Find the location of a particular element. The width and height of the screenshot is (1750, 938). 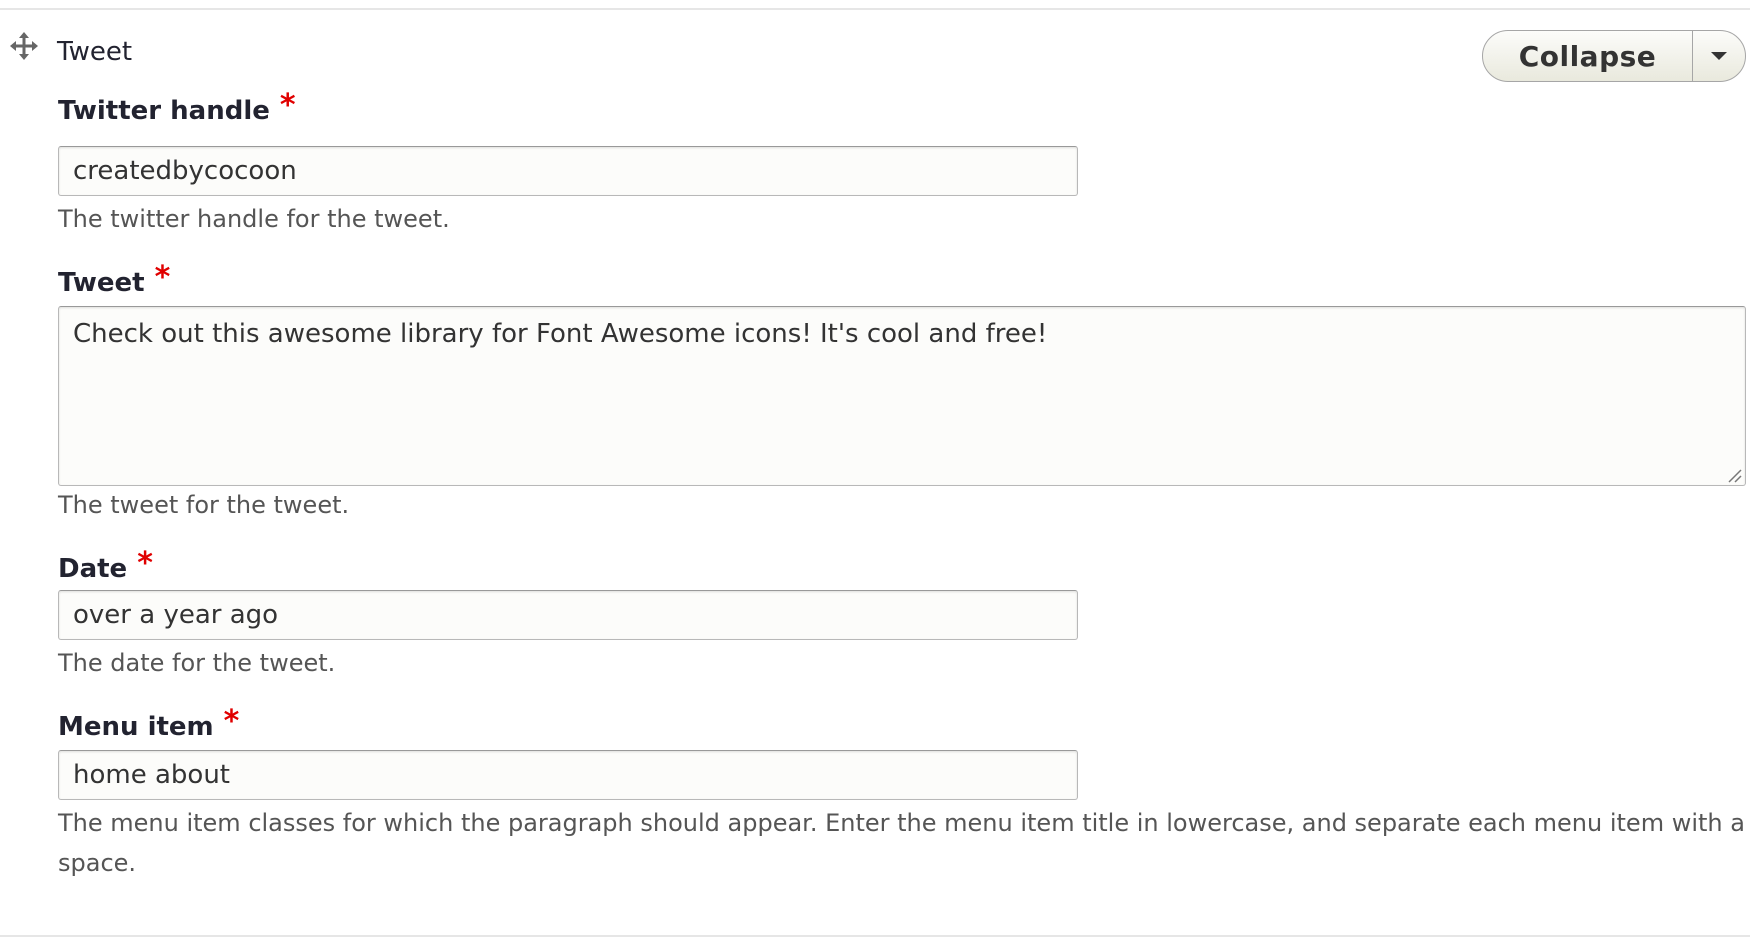

bottom-divider is located at coordinates (875, 936).